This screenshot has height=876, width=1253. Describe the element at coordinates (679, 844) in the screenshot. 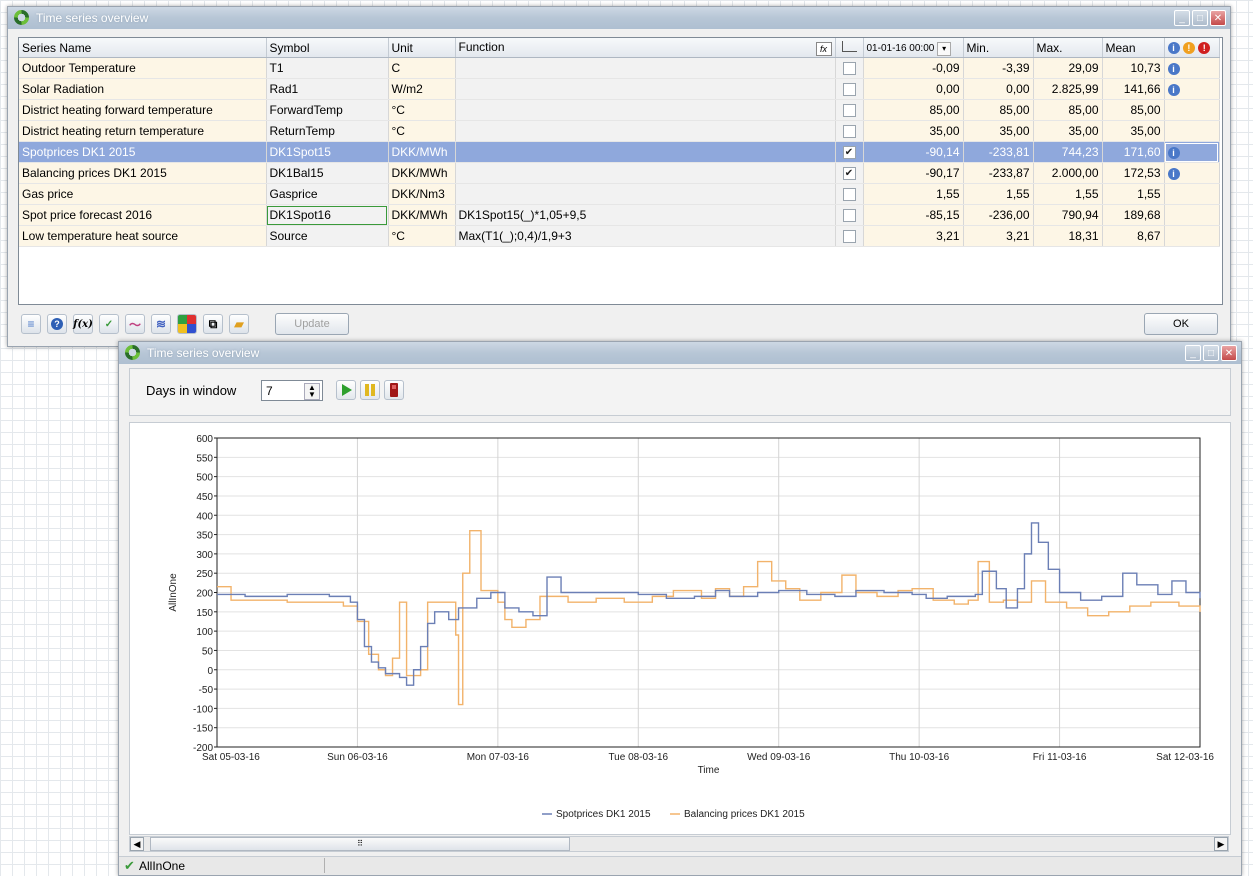

I see `horizontal-scrollbar: ◀ ⠿ ▶` at that location.